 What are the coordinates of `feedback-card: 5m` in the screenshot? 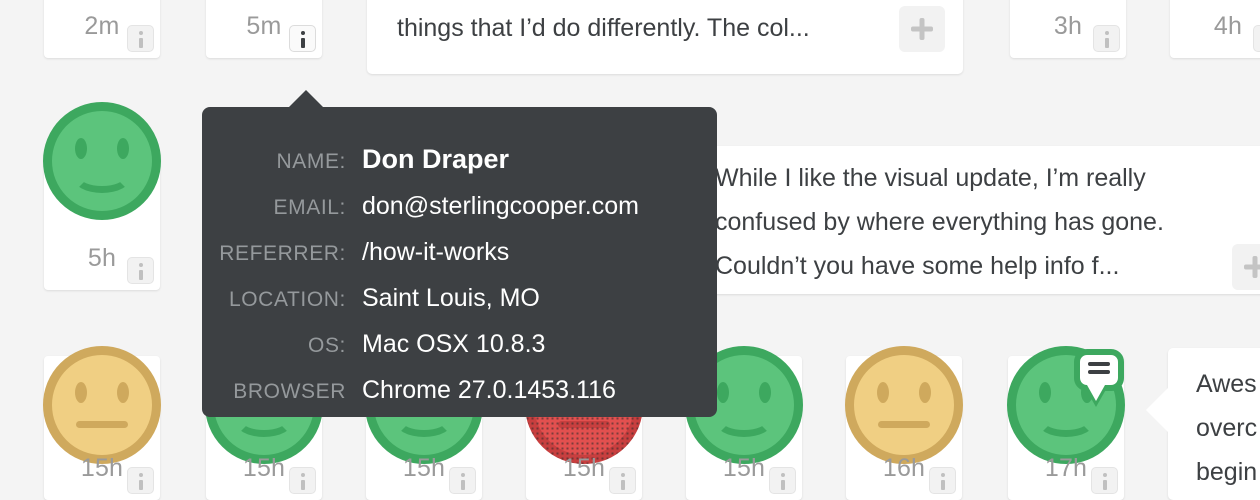 It's located at (264, 29).